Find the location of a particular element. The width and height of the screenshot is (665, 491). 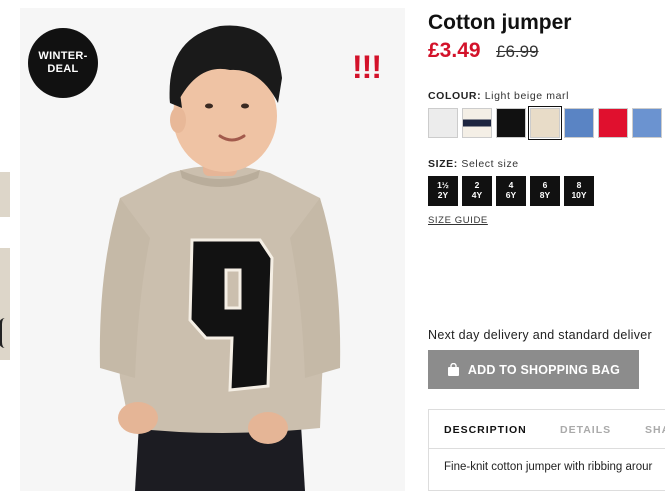

size-option-button: 4 6Y is located at coordinates (511, 191).